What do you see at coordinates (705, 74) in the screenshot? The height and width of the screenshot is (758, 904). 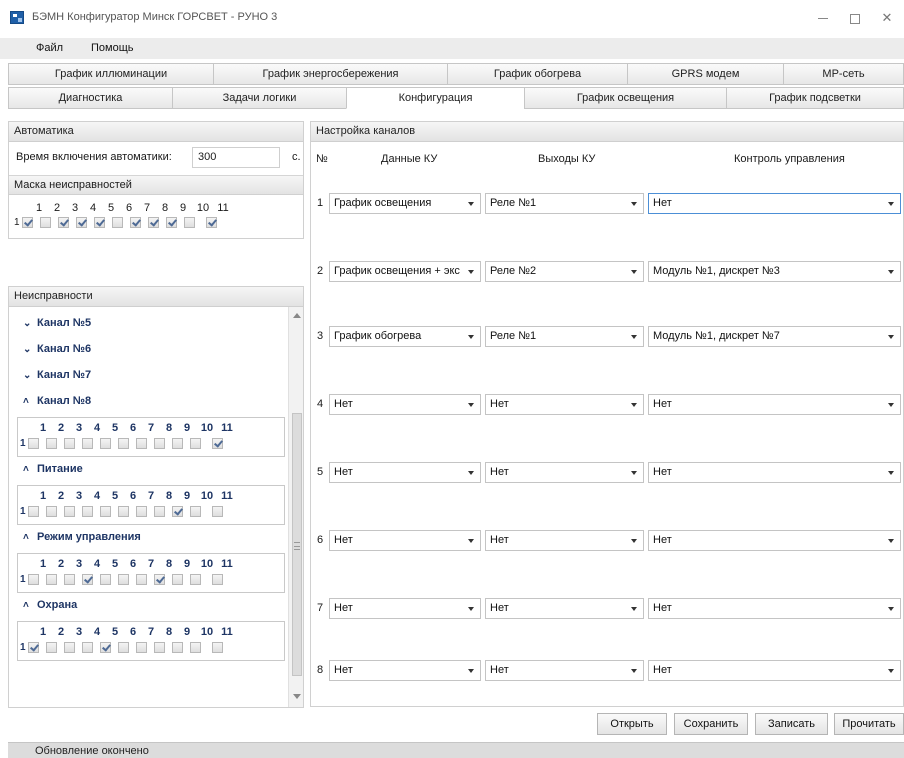 I see `tab-gprs-modem: GPRS модем` at bounding box center [705, 74].